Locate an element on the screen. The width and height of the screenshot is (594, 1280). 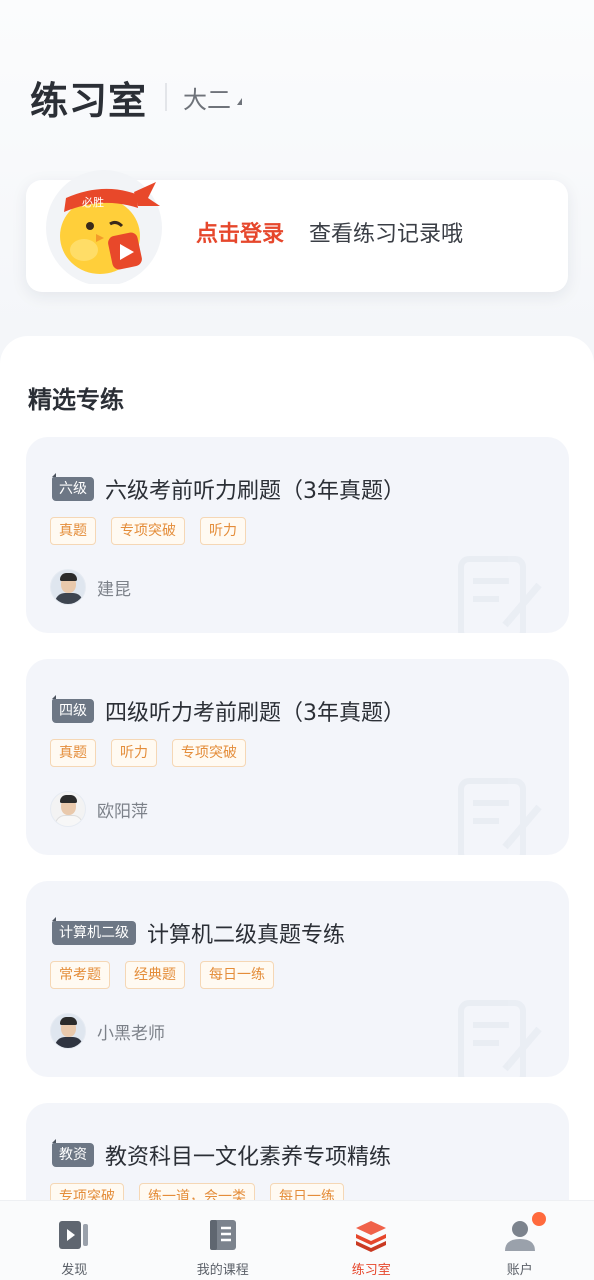
chick-mascot-icon: 必胜 is located at coordinates (104, 227).